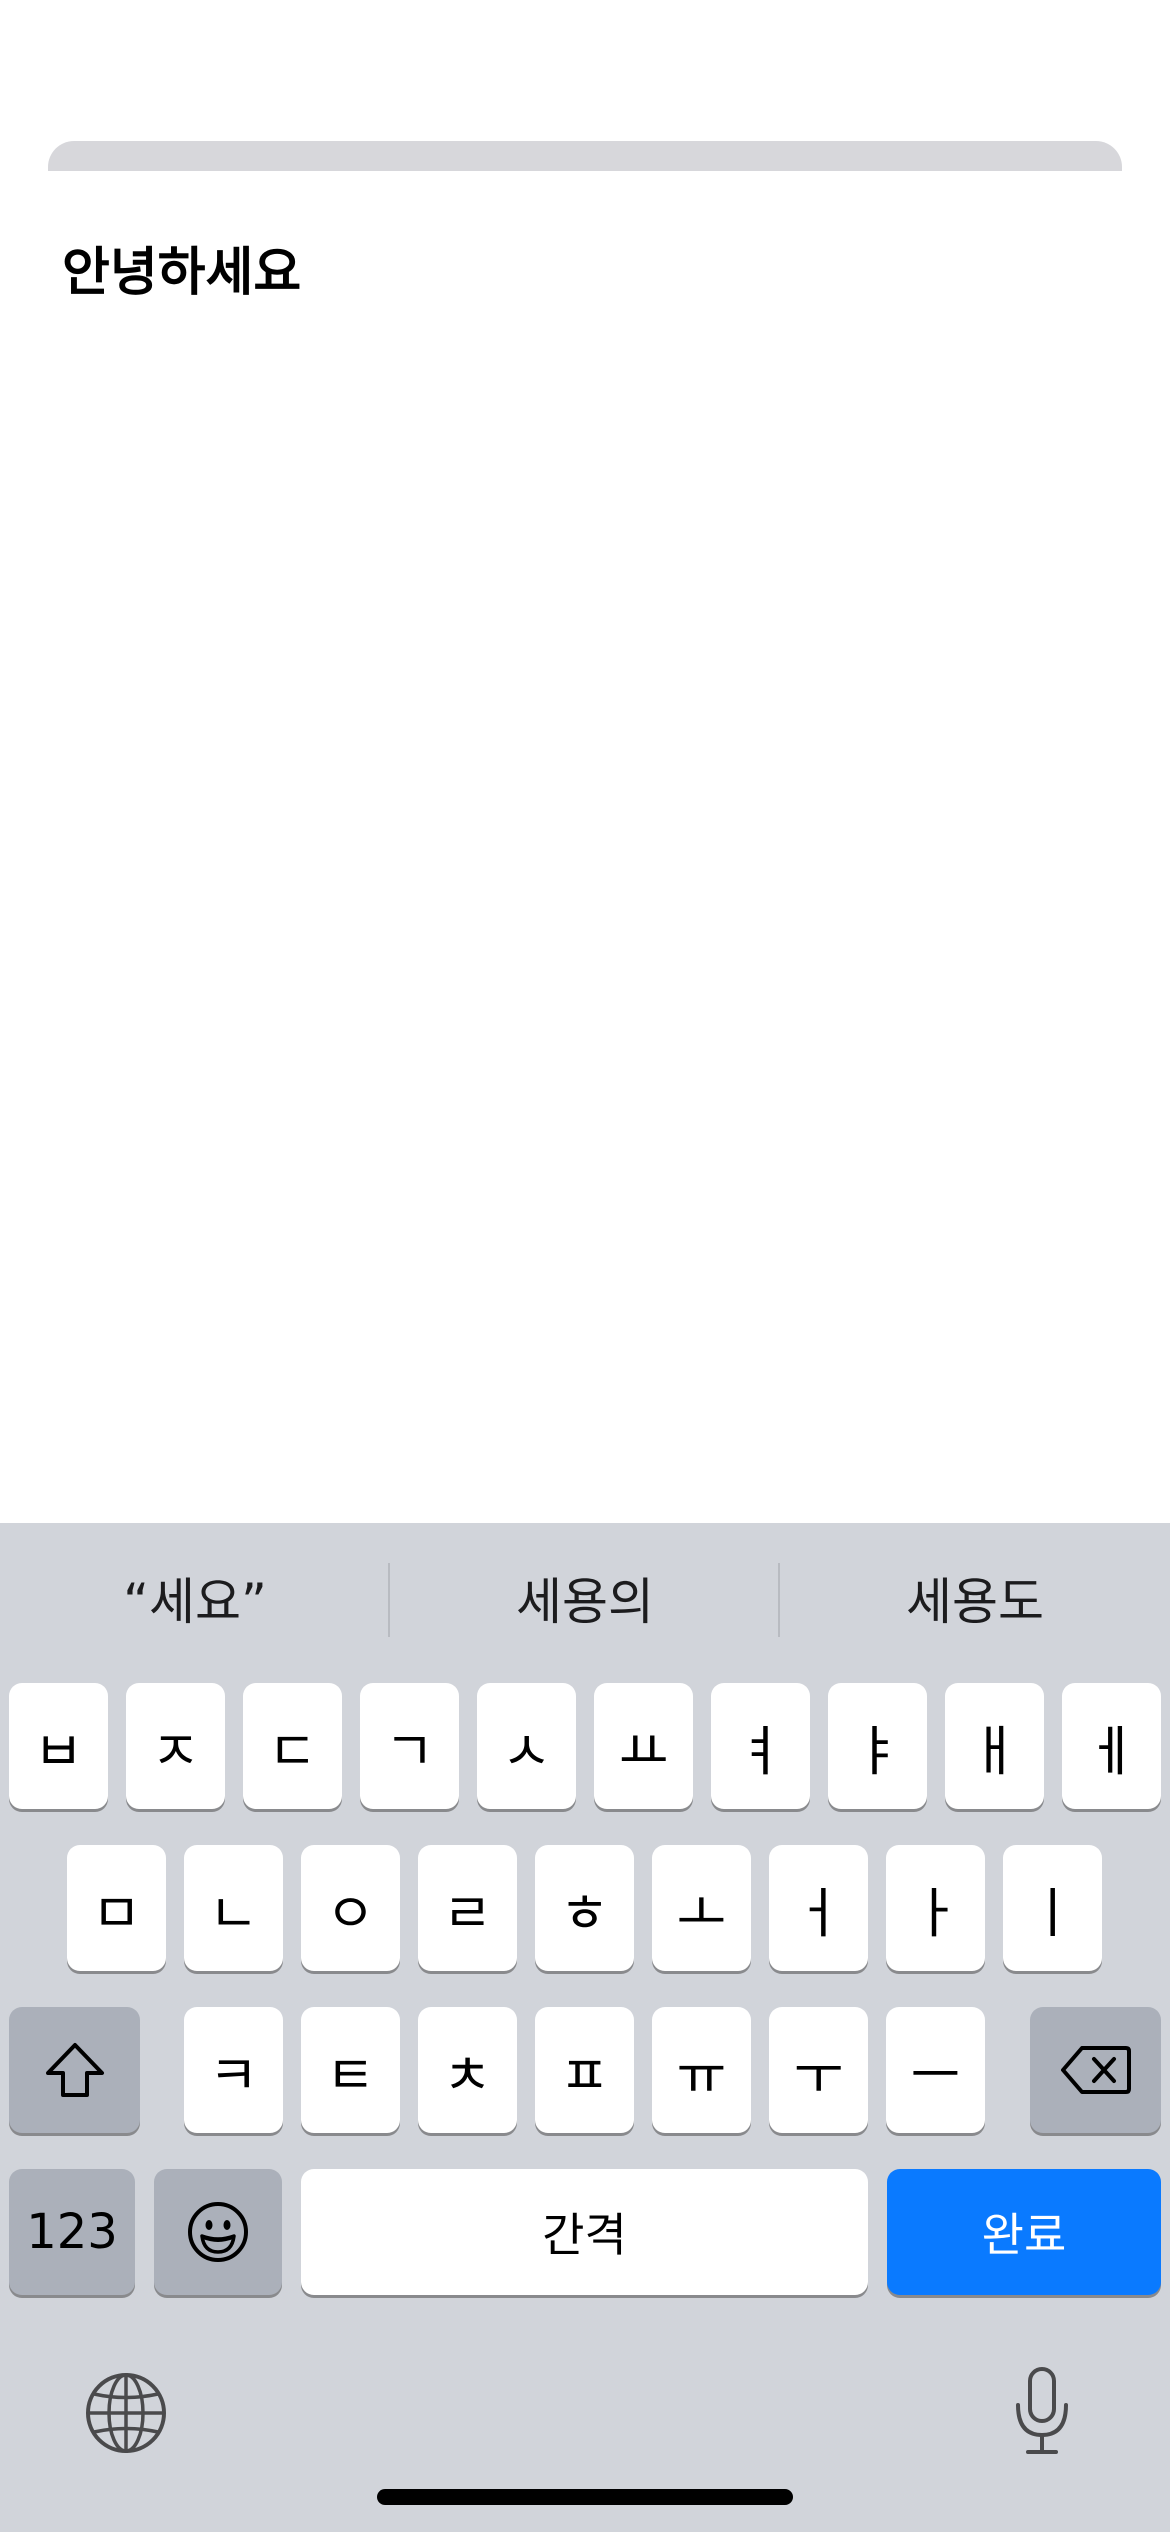 The image size is (1170, 2532). I want to click on key: ㅛ, so click(643, 1746).